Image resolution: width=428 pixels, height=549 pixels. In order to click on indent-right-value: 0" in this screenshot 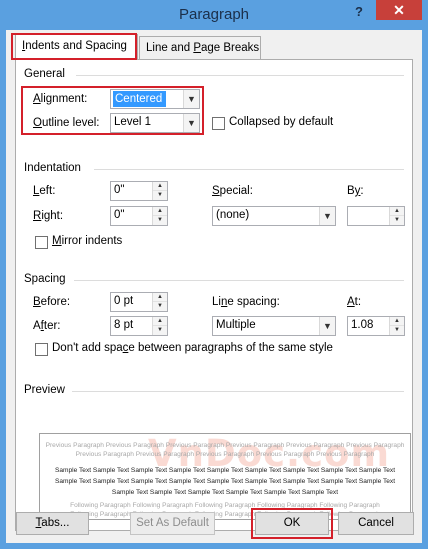, I will do `click(119, 215)`.